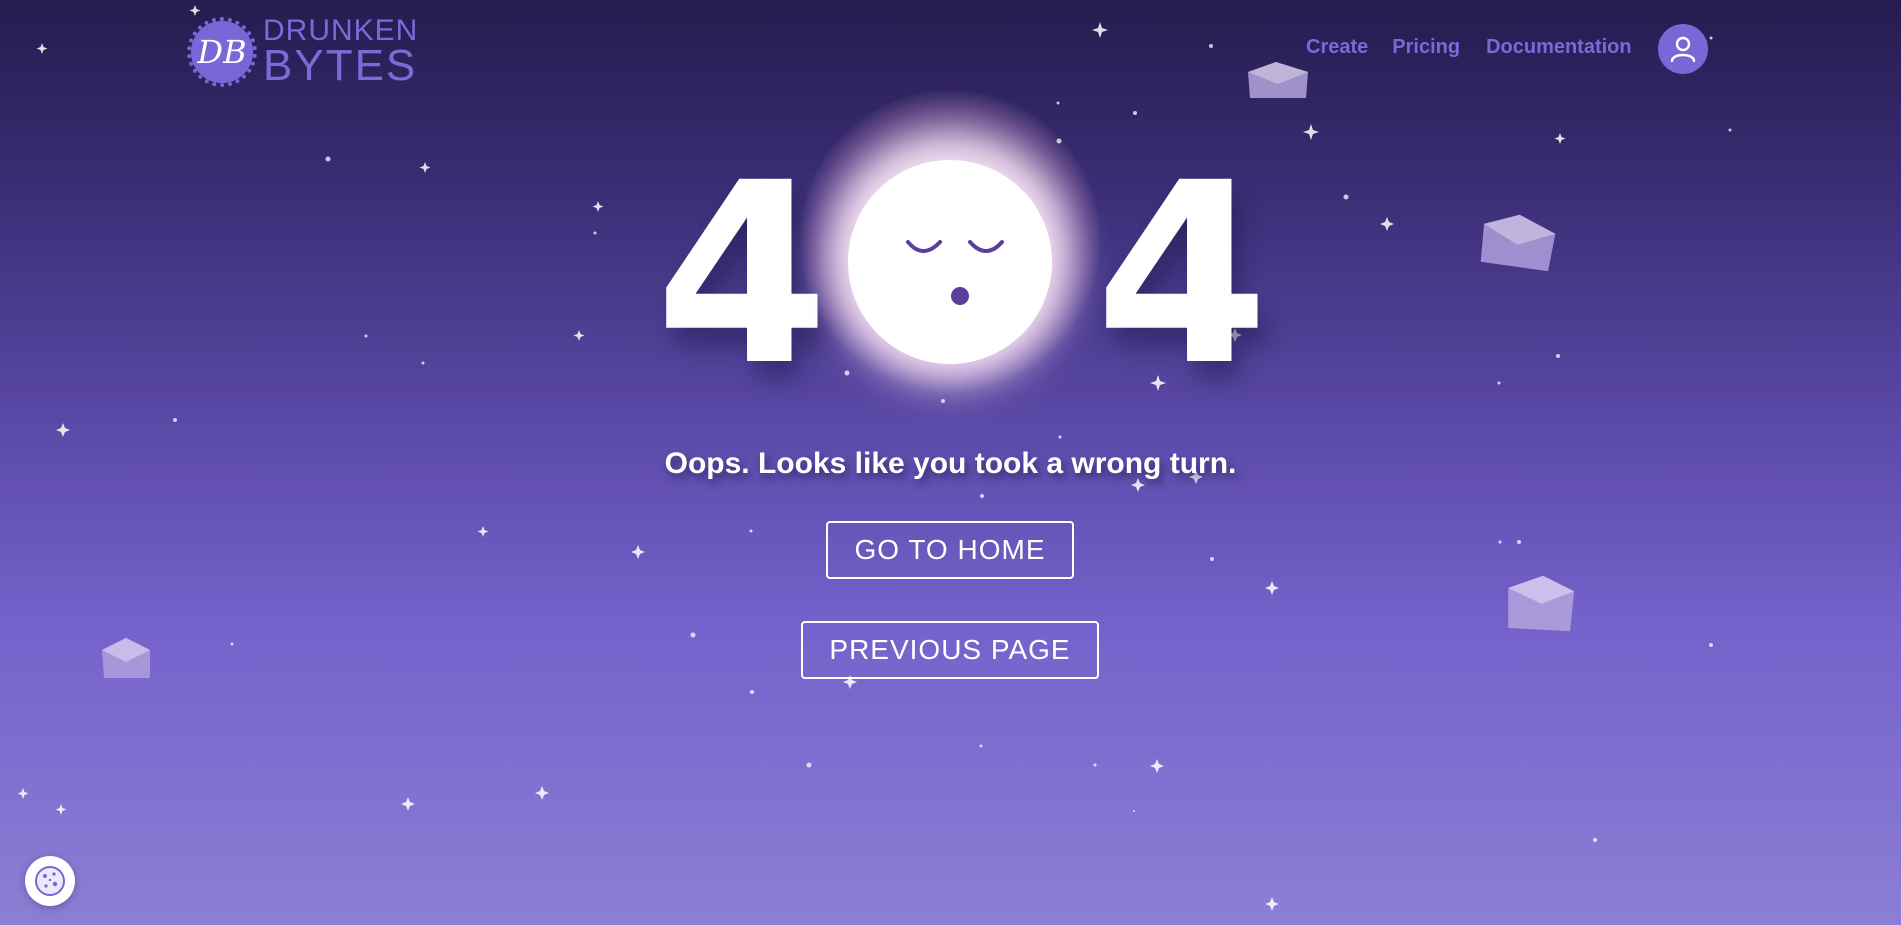 The height and width of the screenshot is (925, 1901). I want to click on logo-monogram: DB, so click(222, 52).